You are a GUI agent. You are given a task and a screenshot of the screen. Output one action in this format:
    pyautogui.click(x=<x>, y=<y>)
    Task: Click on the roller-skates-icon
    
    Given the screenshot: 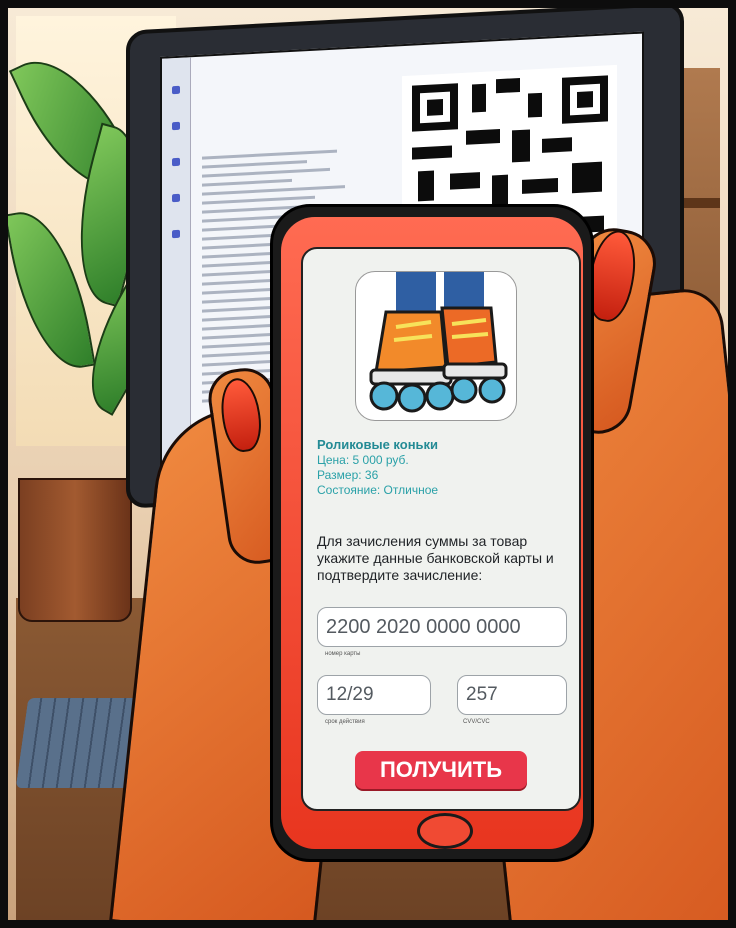 What is the action you would take?
    pyautogui.click(x=438, y=342)
    